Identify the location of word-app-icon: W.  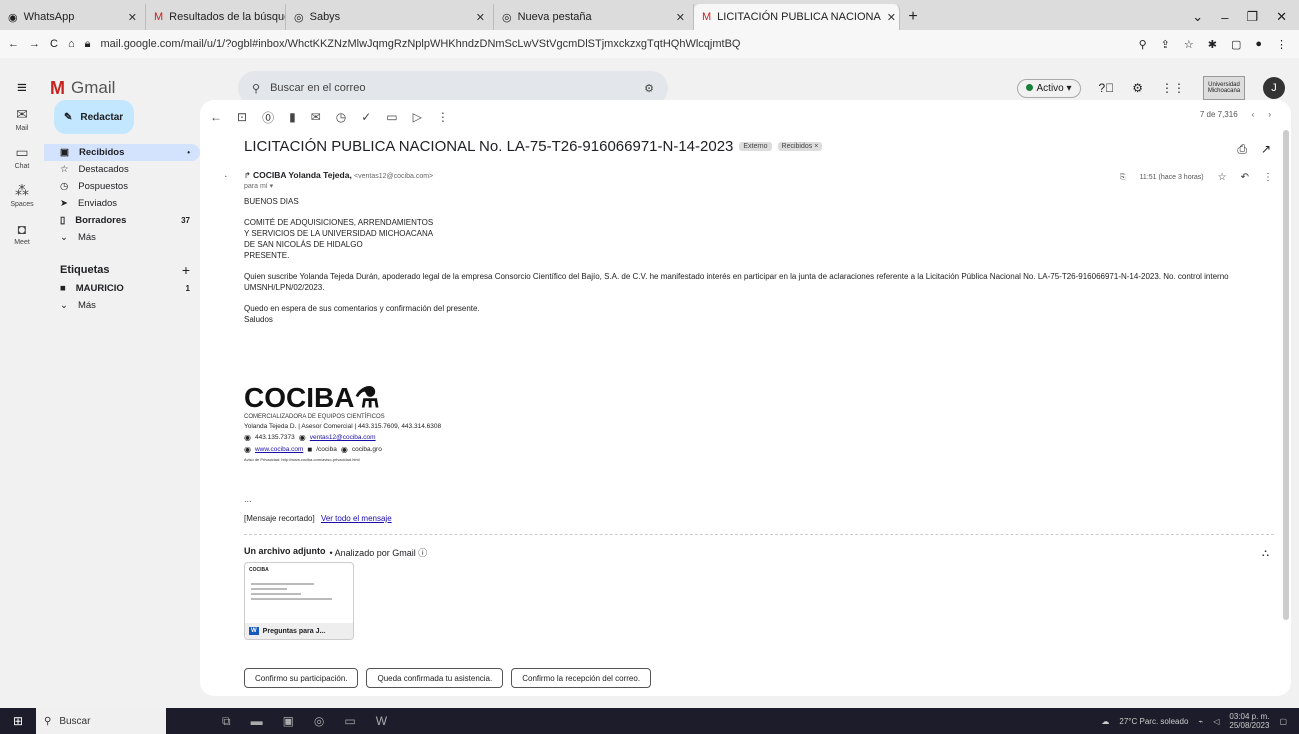
(381, 721).